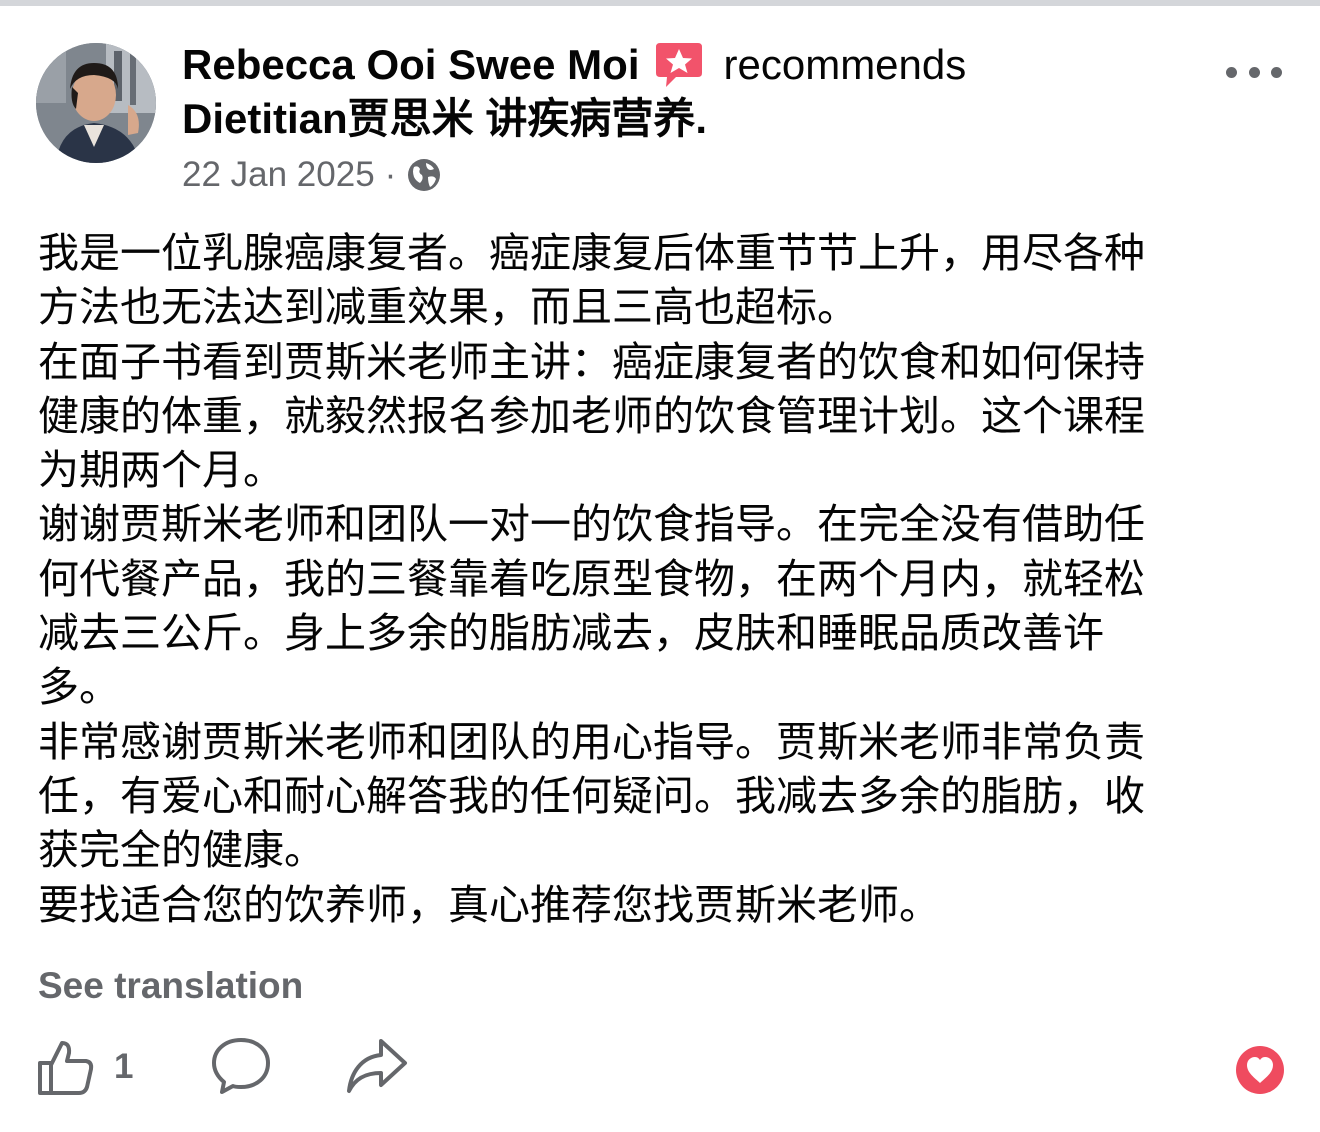  I want to click on action-bar: 1, so click(222, 1067).